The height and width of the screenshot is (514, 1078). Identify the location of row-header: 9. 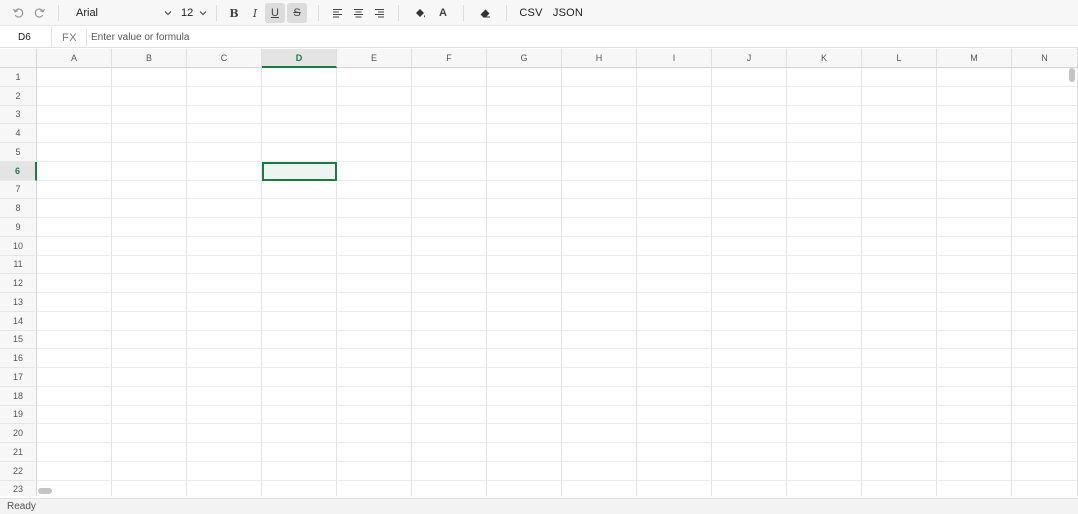
(18, 227).